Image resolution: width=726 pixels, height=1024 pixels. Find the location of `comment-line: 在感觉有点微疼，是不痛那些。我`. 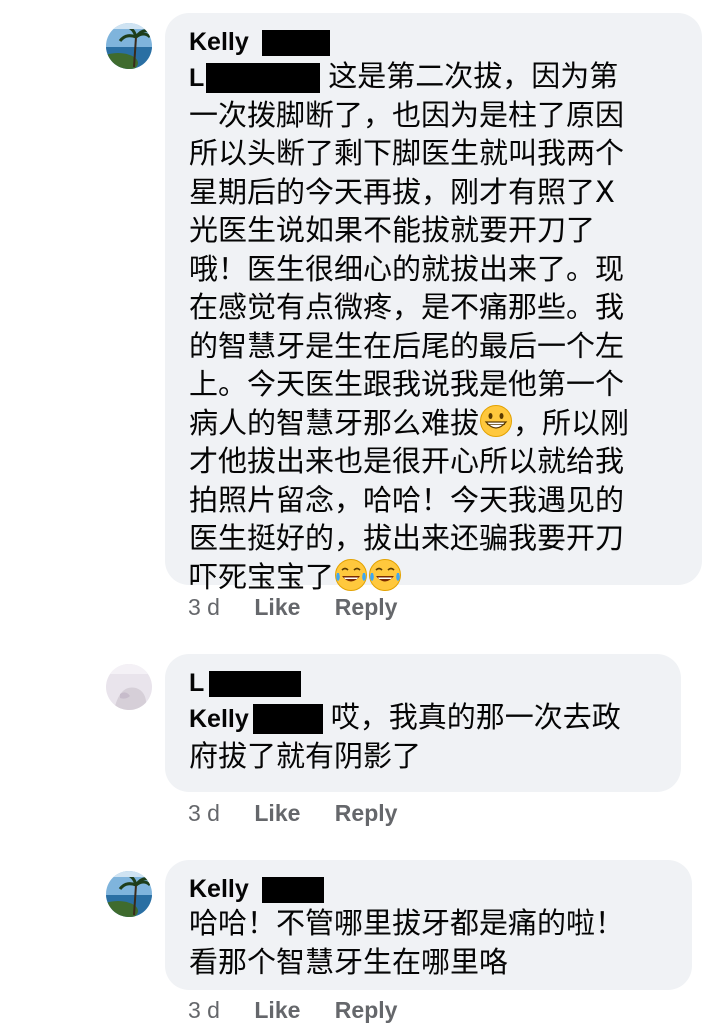

comment-line: 在感觉有点微疼，是不痛那些。我 is located at coordinates (407, 307).